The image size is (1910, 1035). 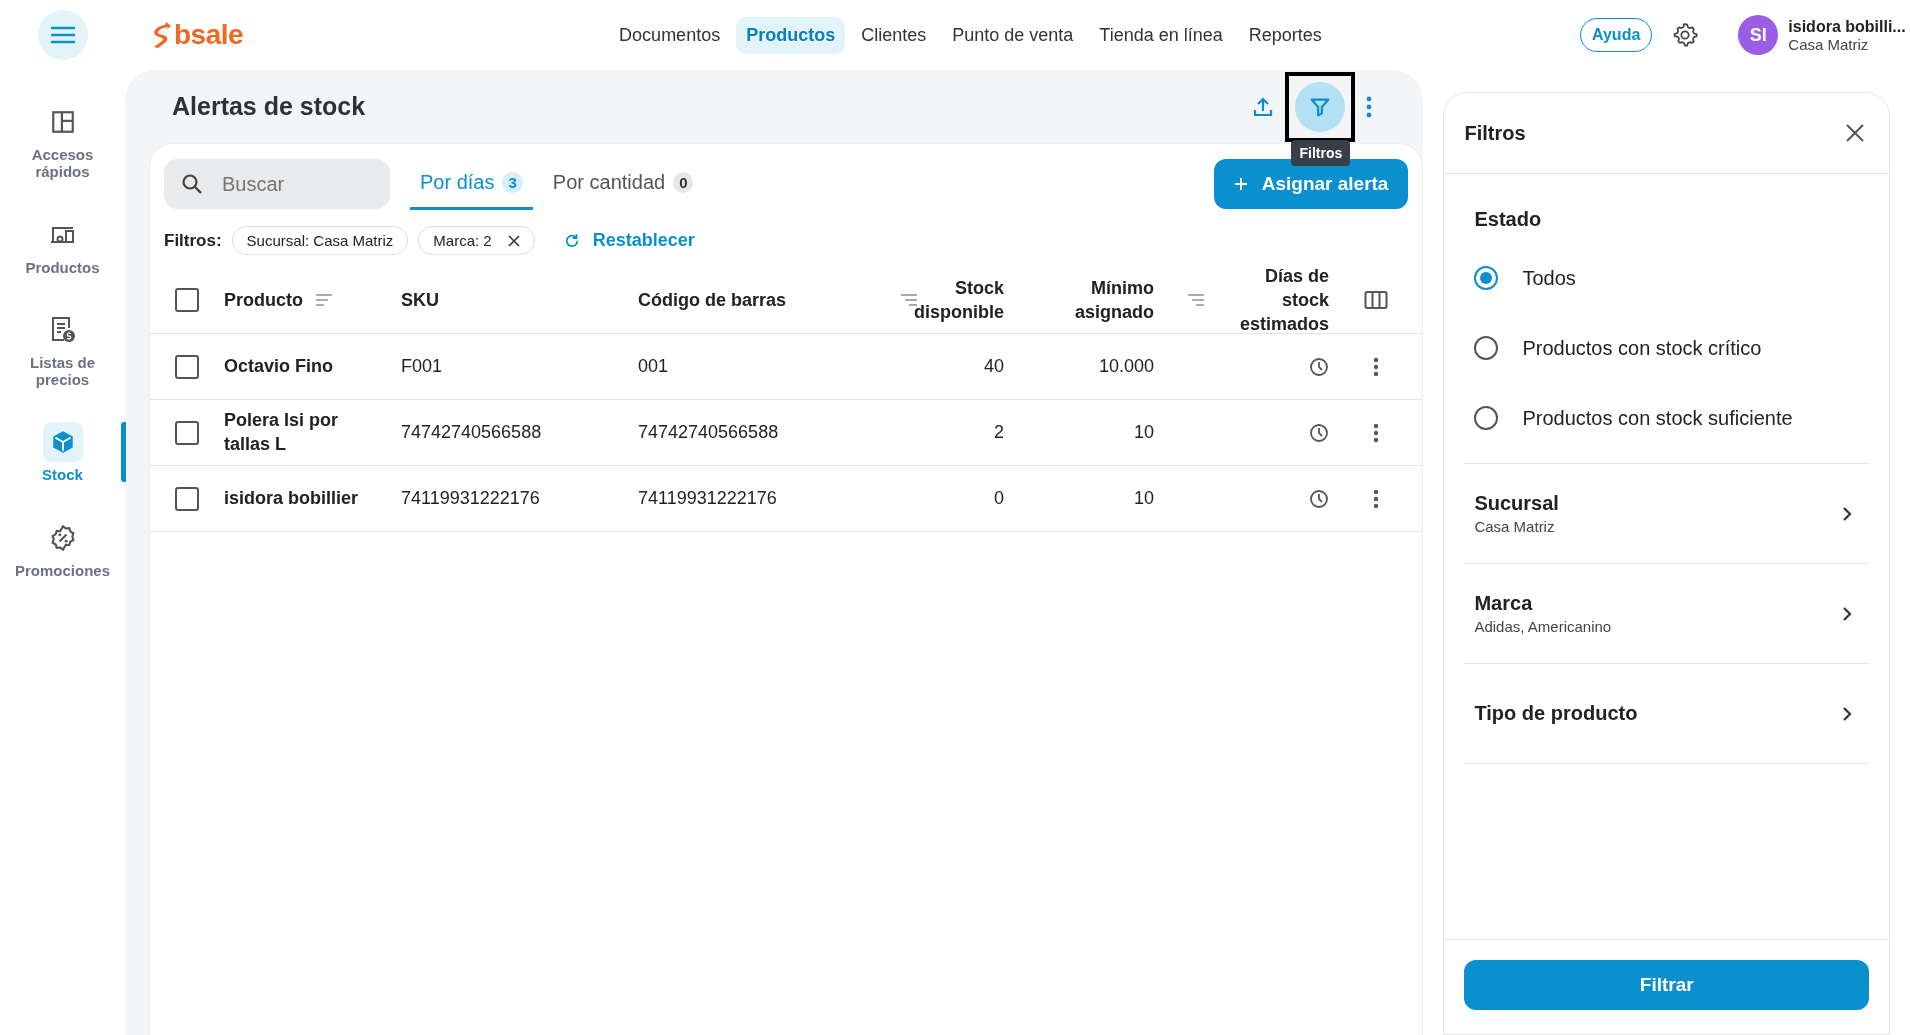 I want to click on nav-tab: Productos, so click(x=791, y=35).